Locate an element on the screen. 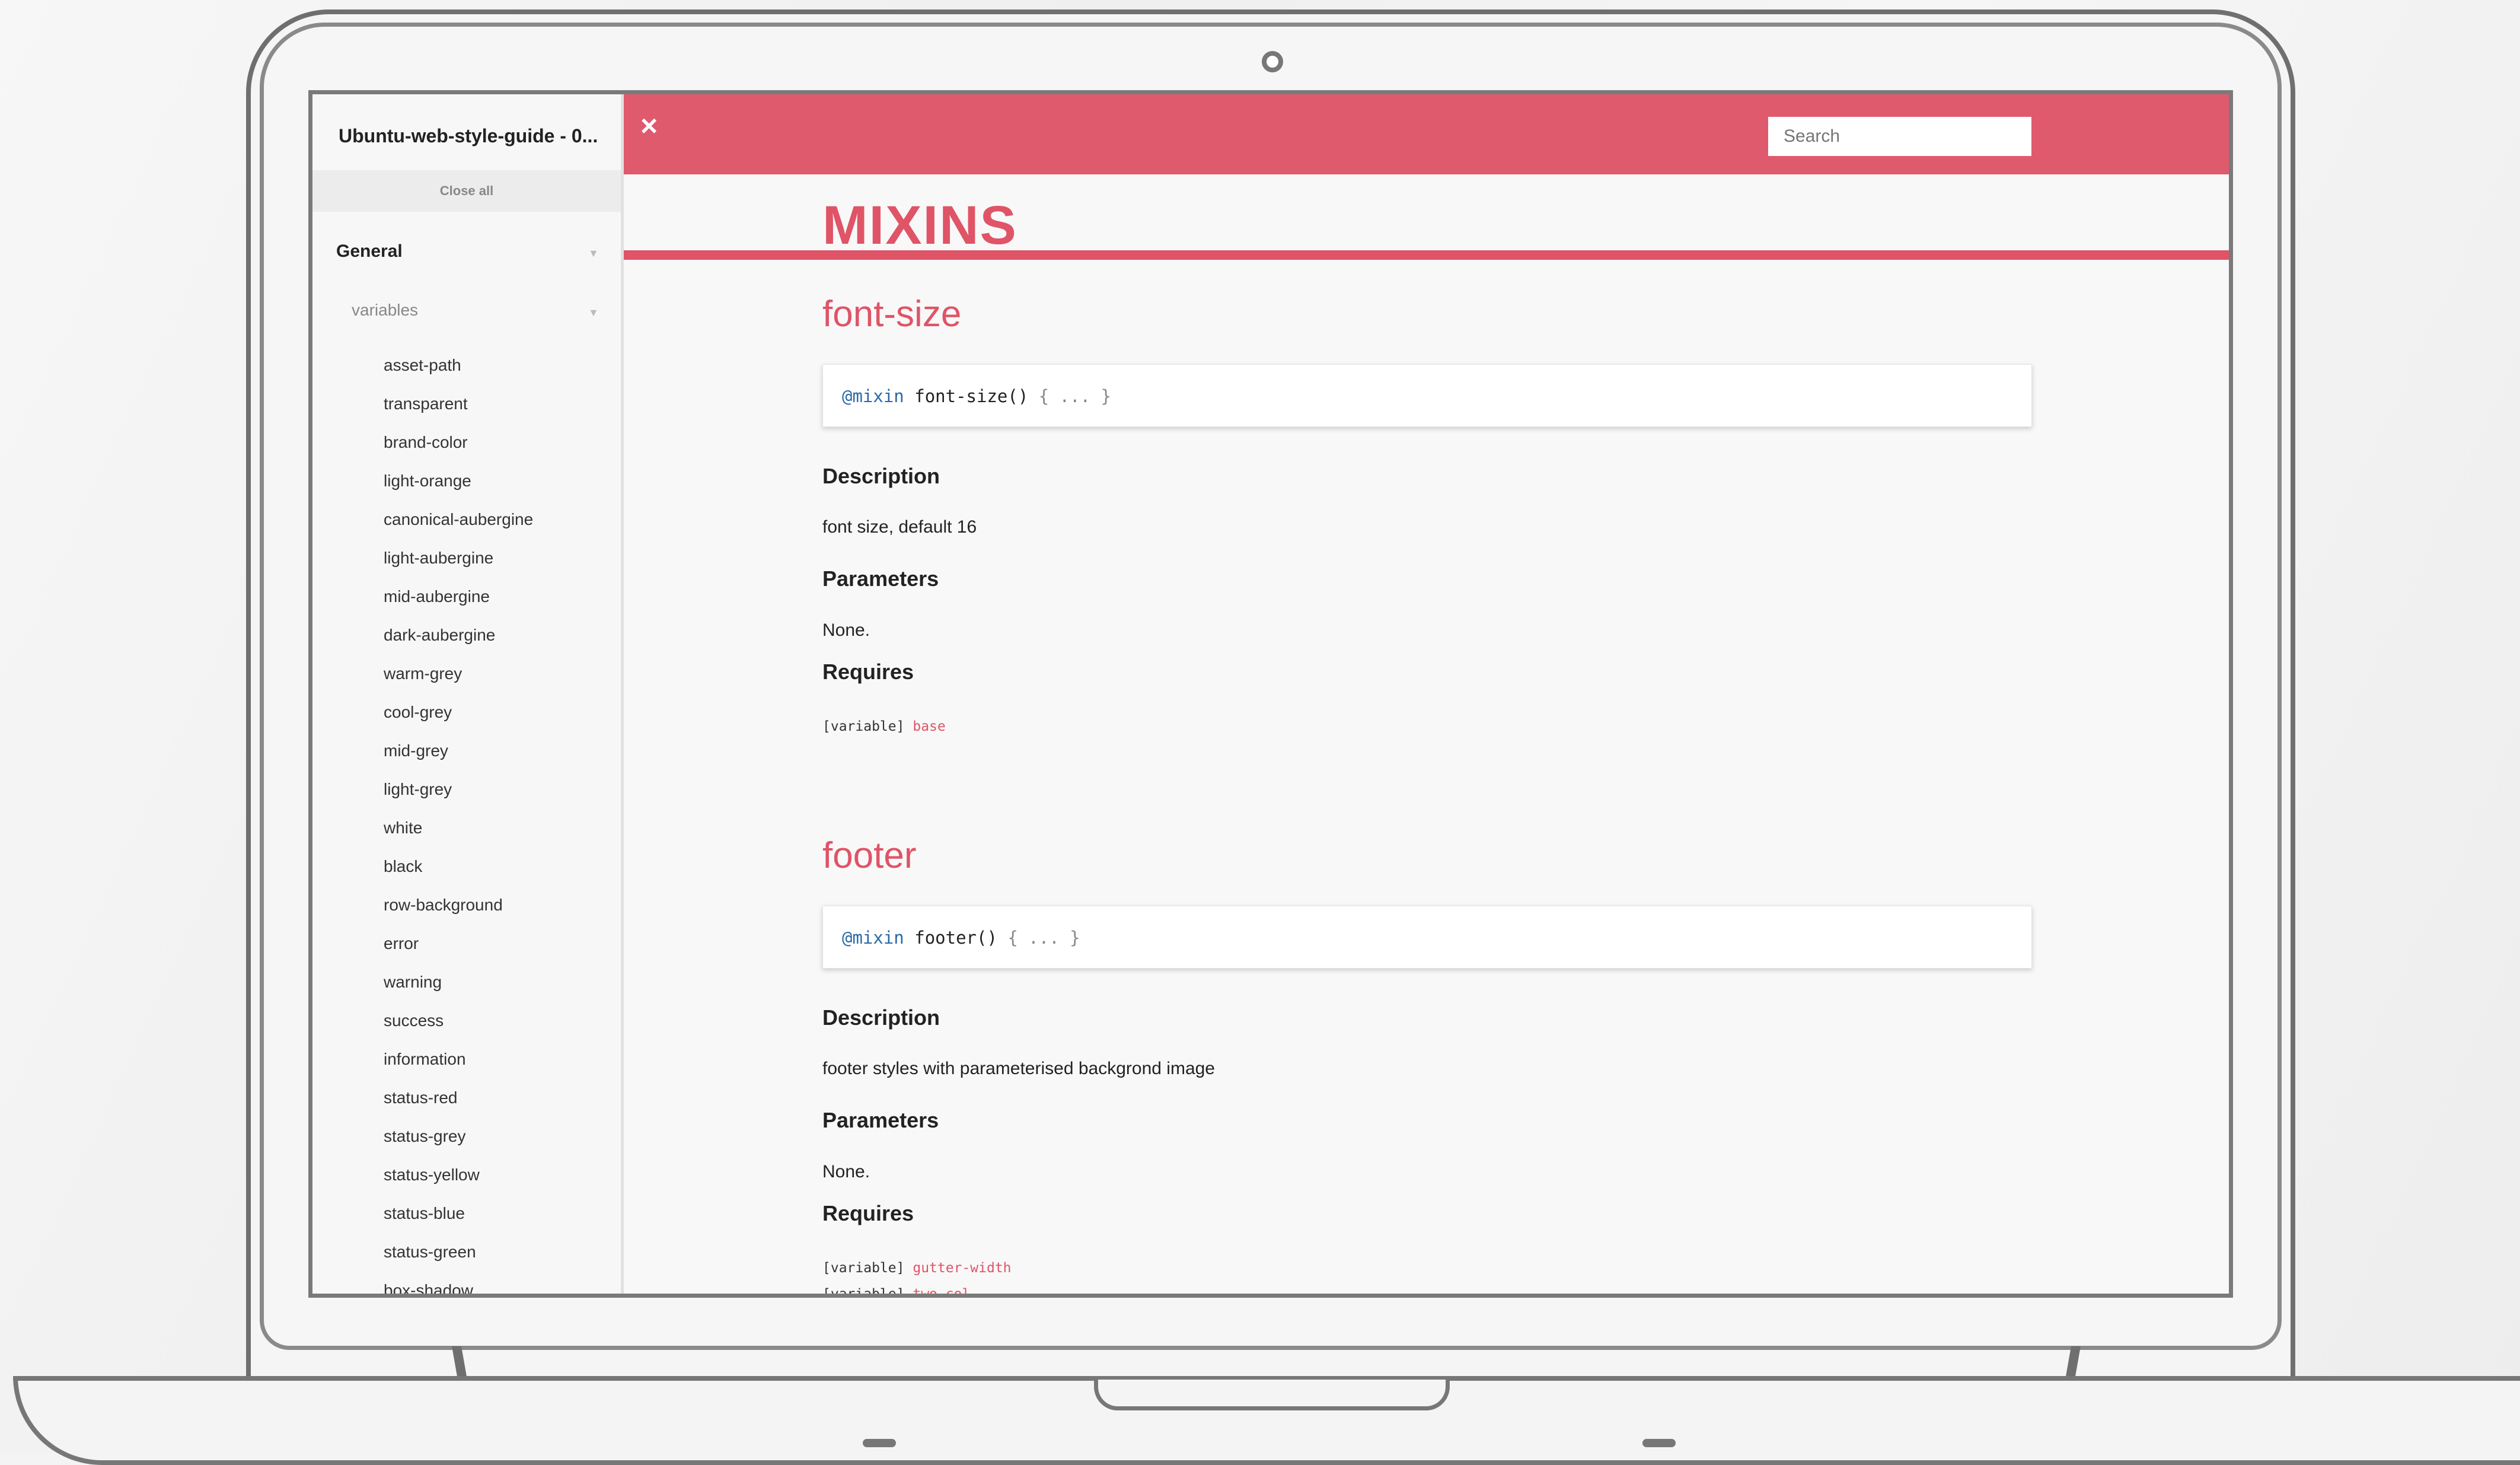  code-signature: footer() is located at coordinates (955, 938).